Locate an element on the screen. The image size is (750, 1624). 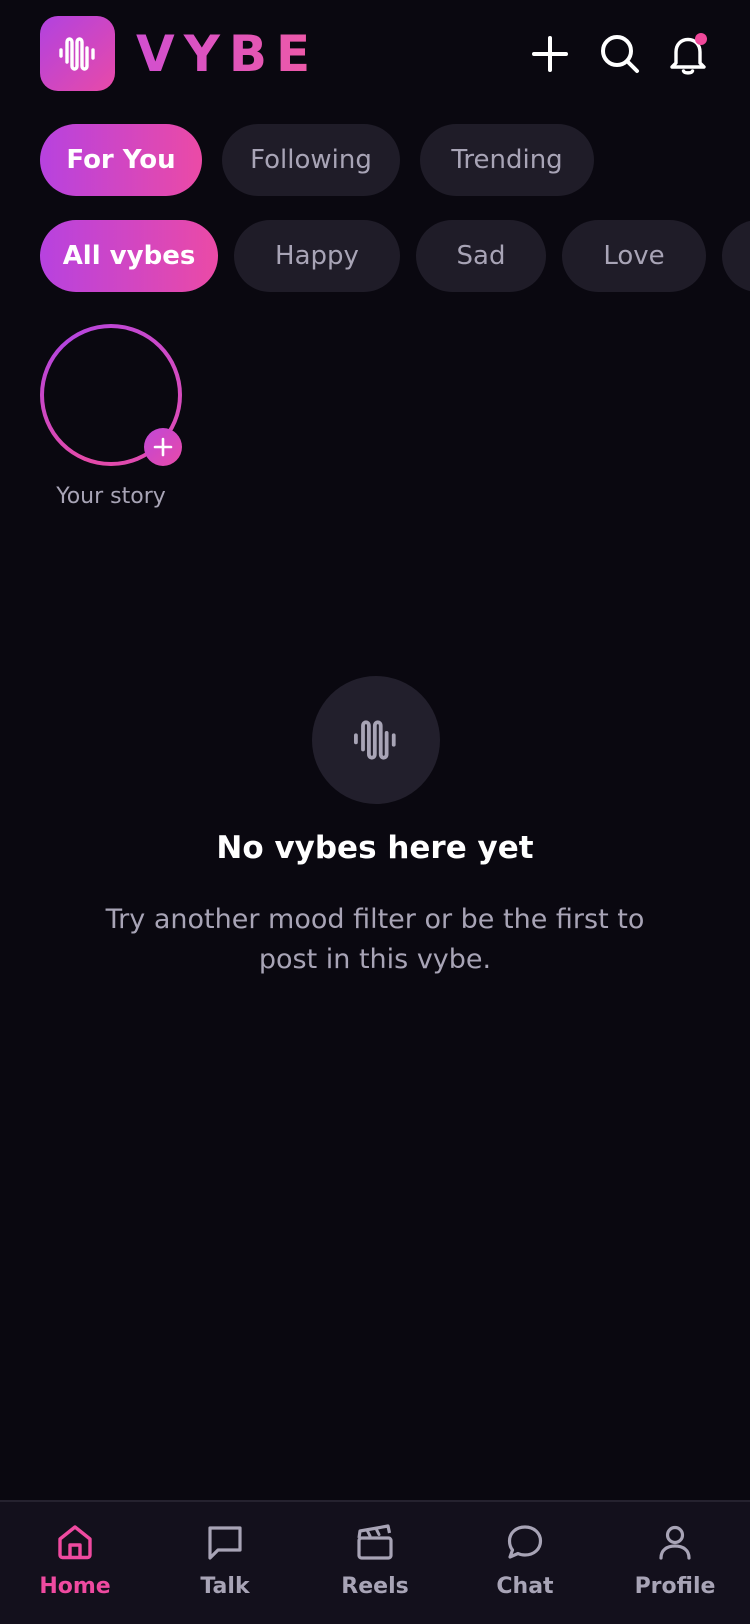
search-icon is located at coordinates (620, 54).